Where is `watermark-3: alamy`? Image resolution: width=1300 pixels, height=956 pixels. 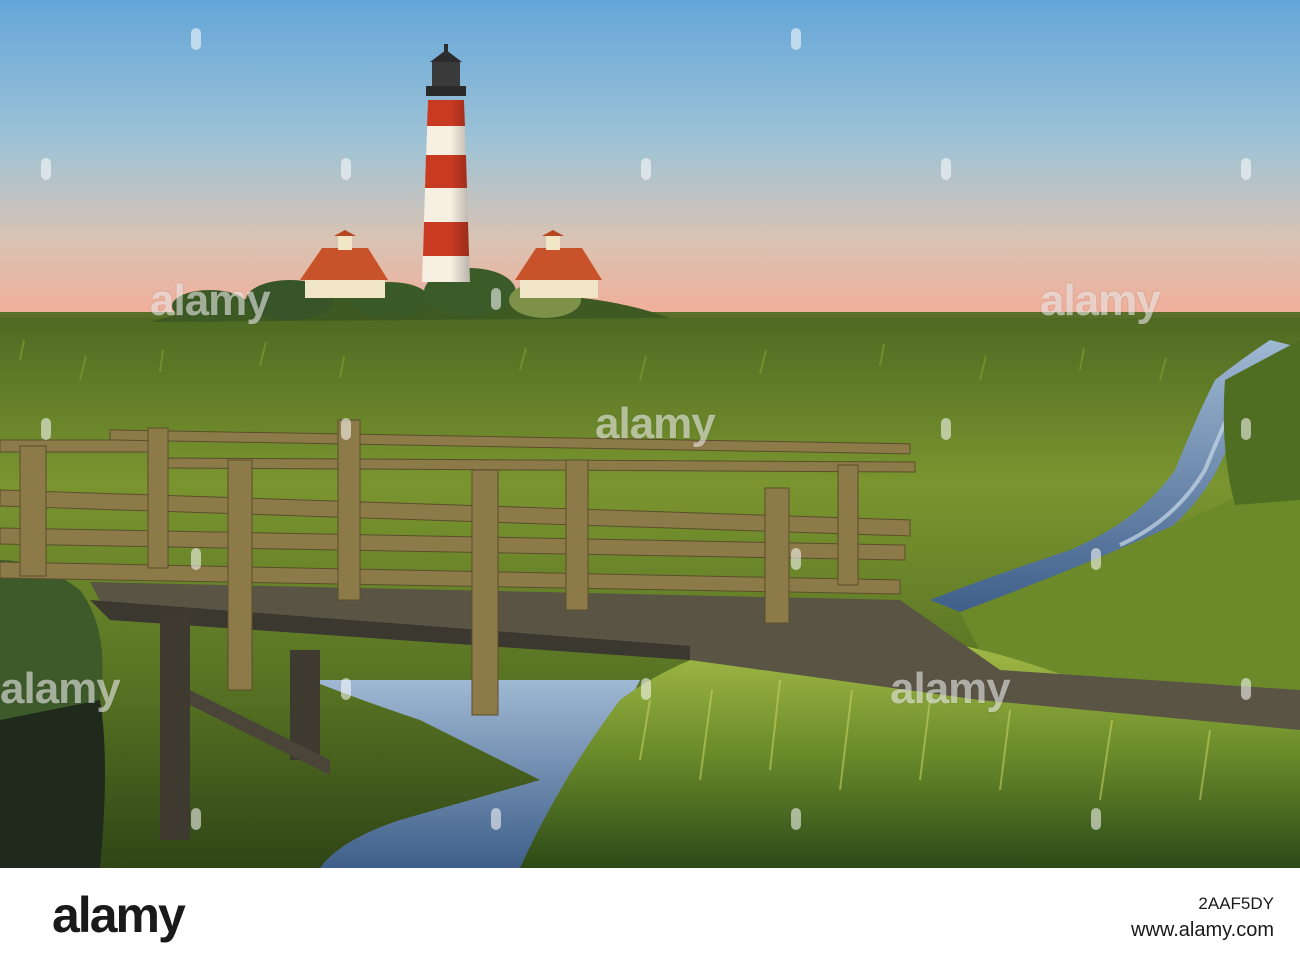 watermark-3: alamy is located at coordinates (1100, 300).